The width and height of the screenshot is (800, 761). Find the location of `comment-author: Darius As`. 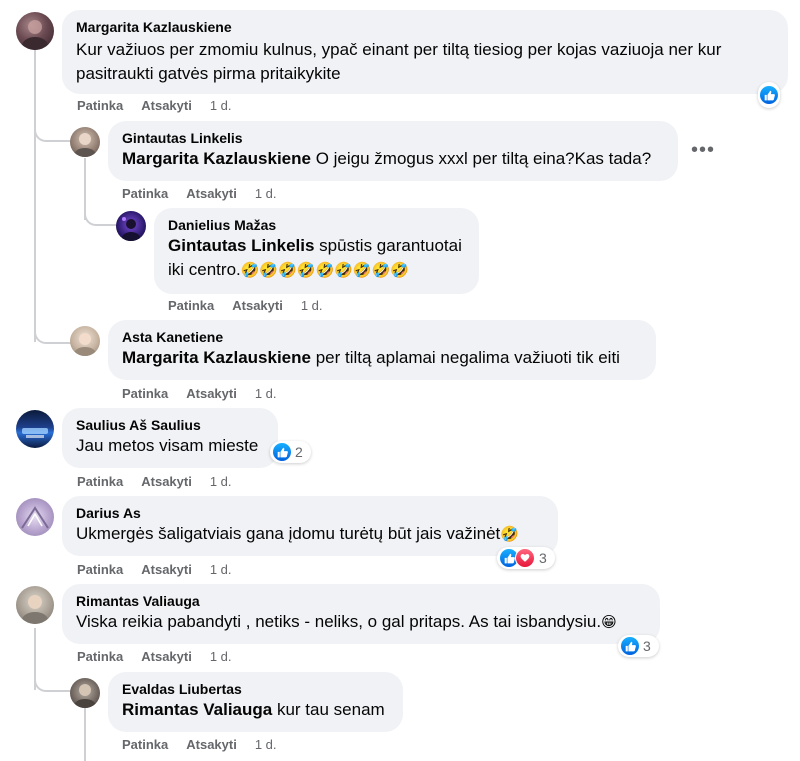

comment-author: Darius As is located at coordinates (310, 513).